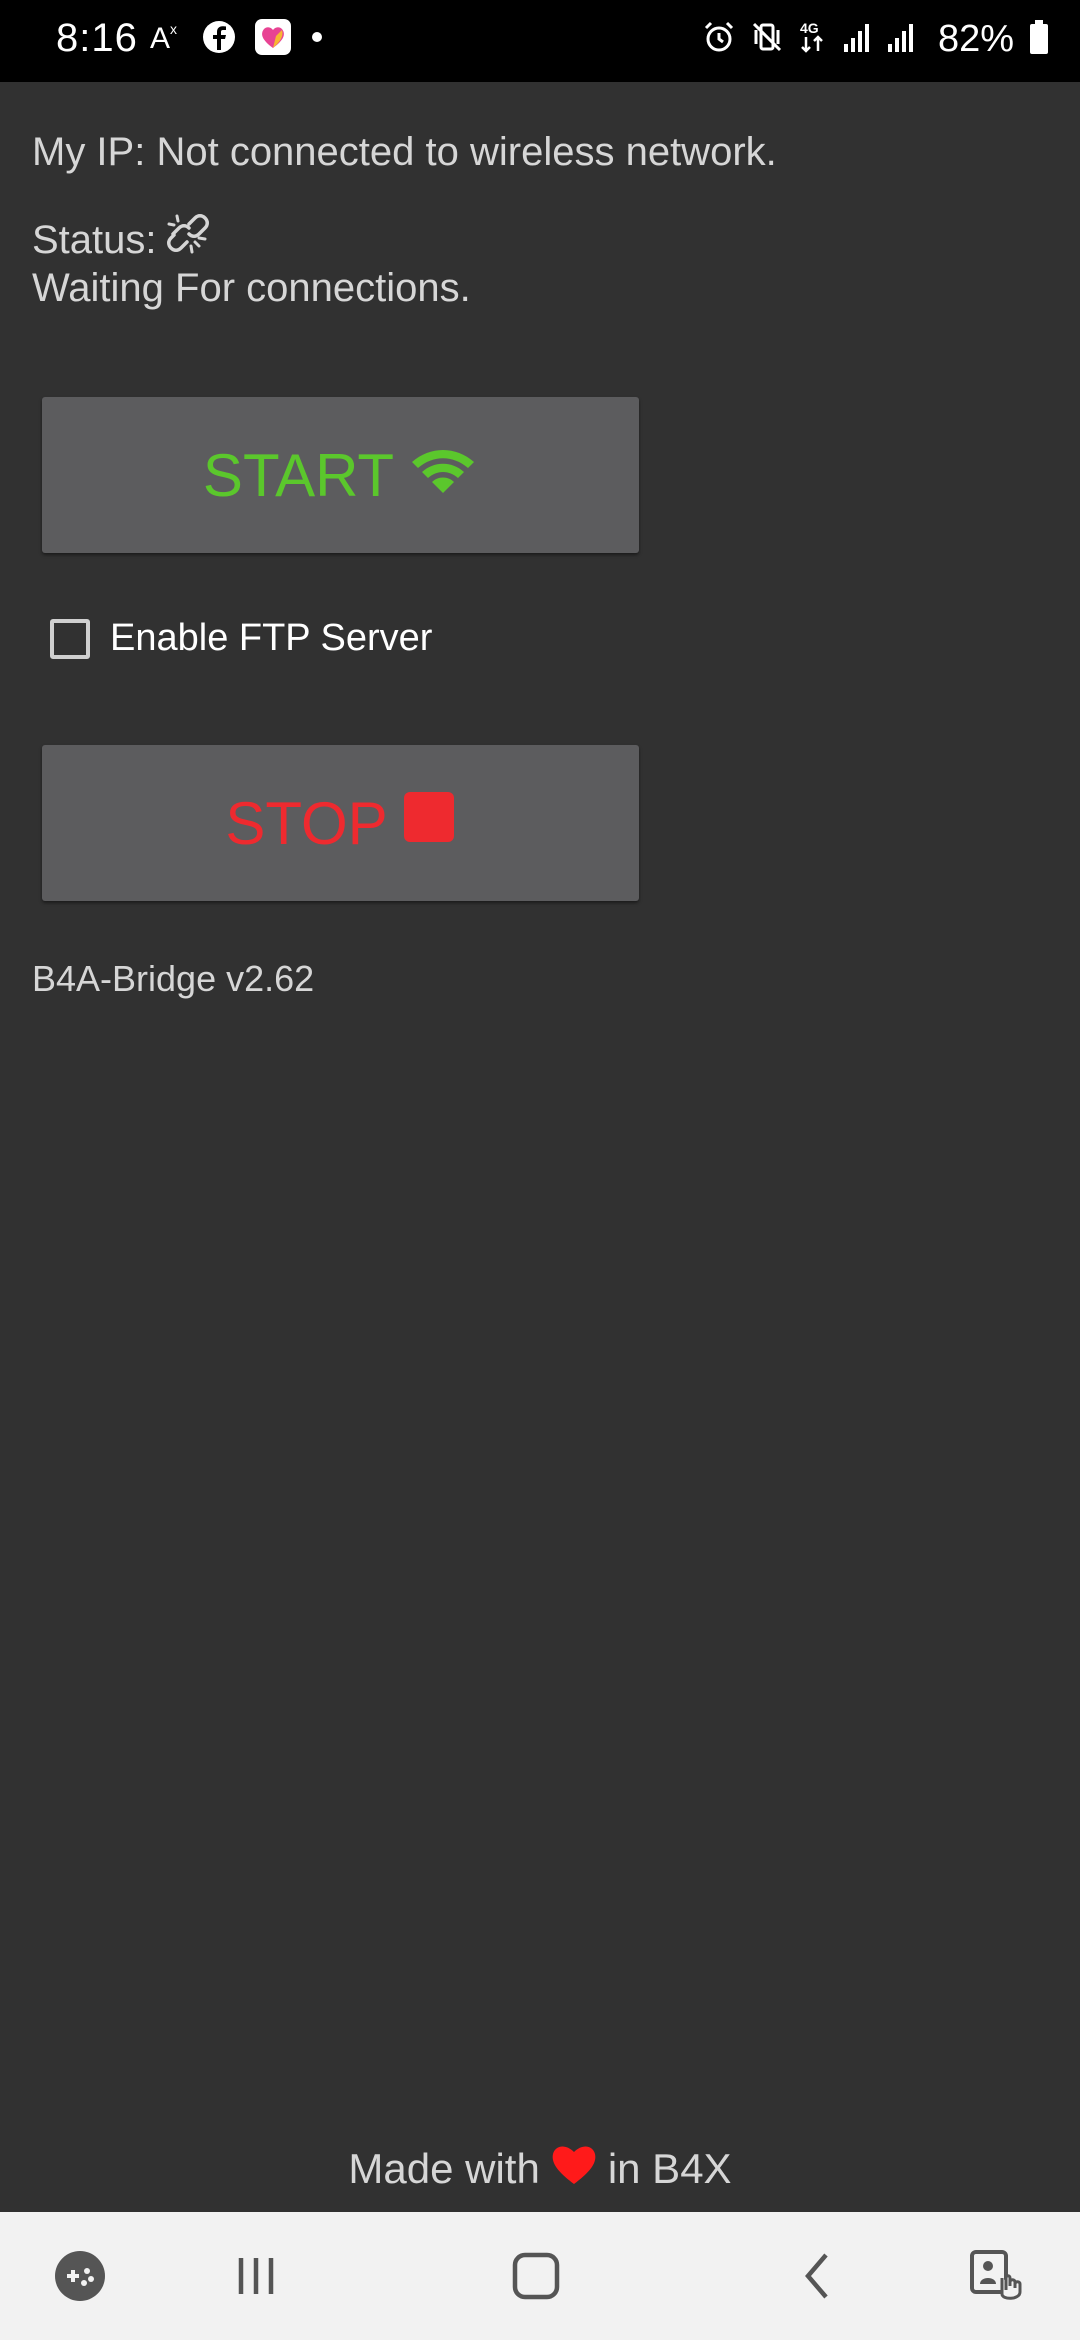  I want to click on status-bar: 8:16 A x 4G 82%, so click(540, 41).